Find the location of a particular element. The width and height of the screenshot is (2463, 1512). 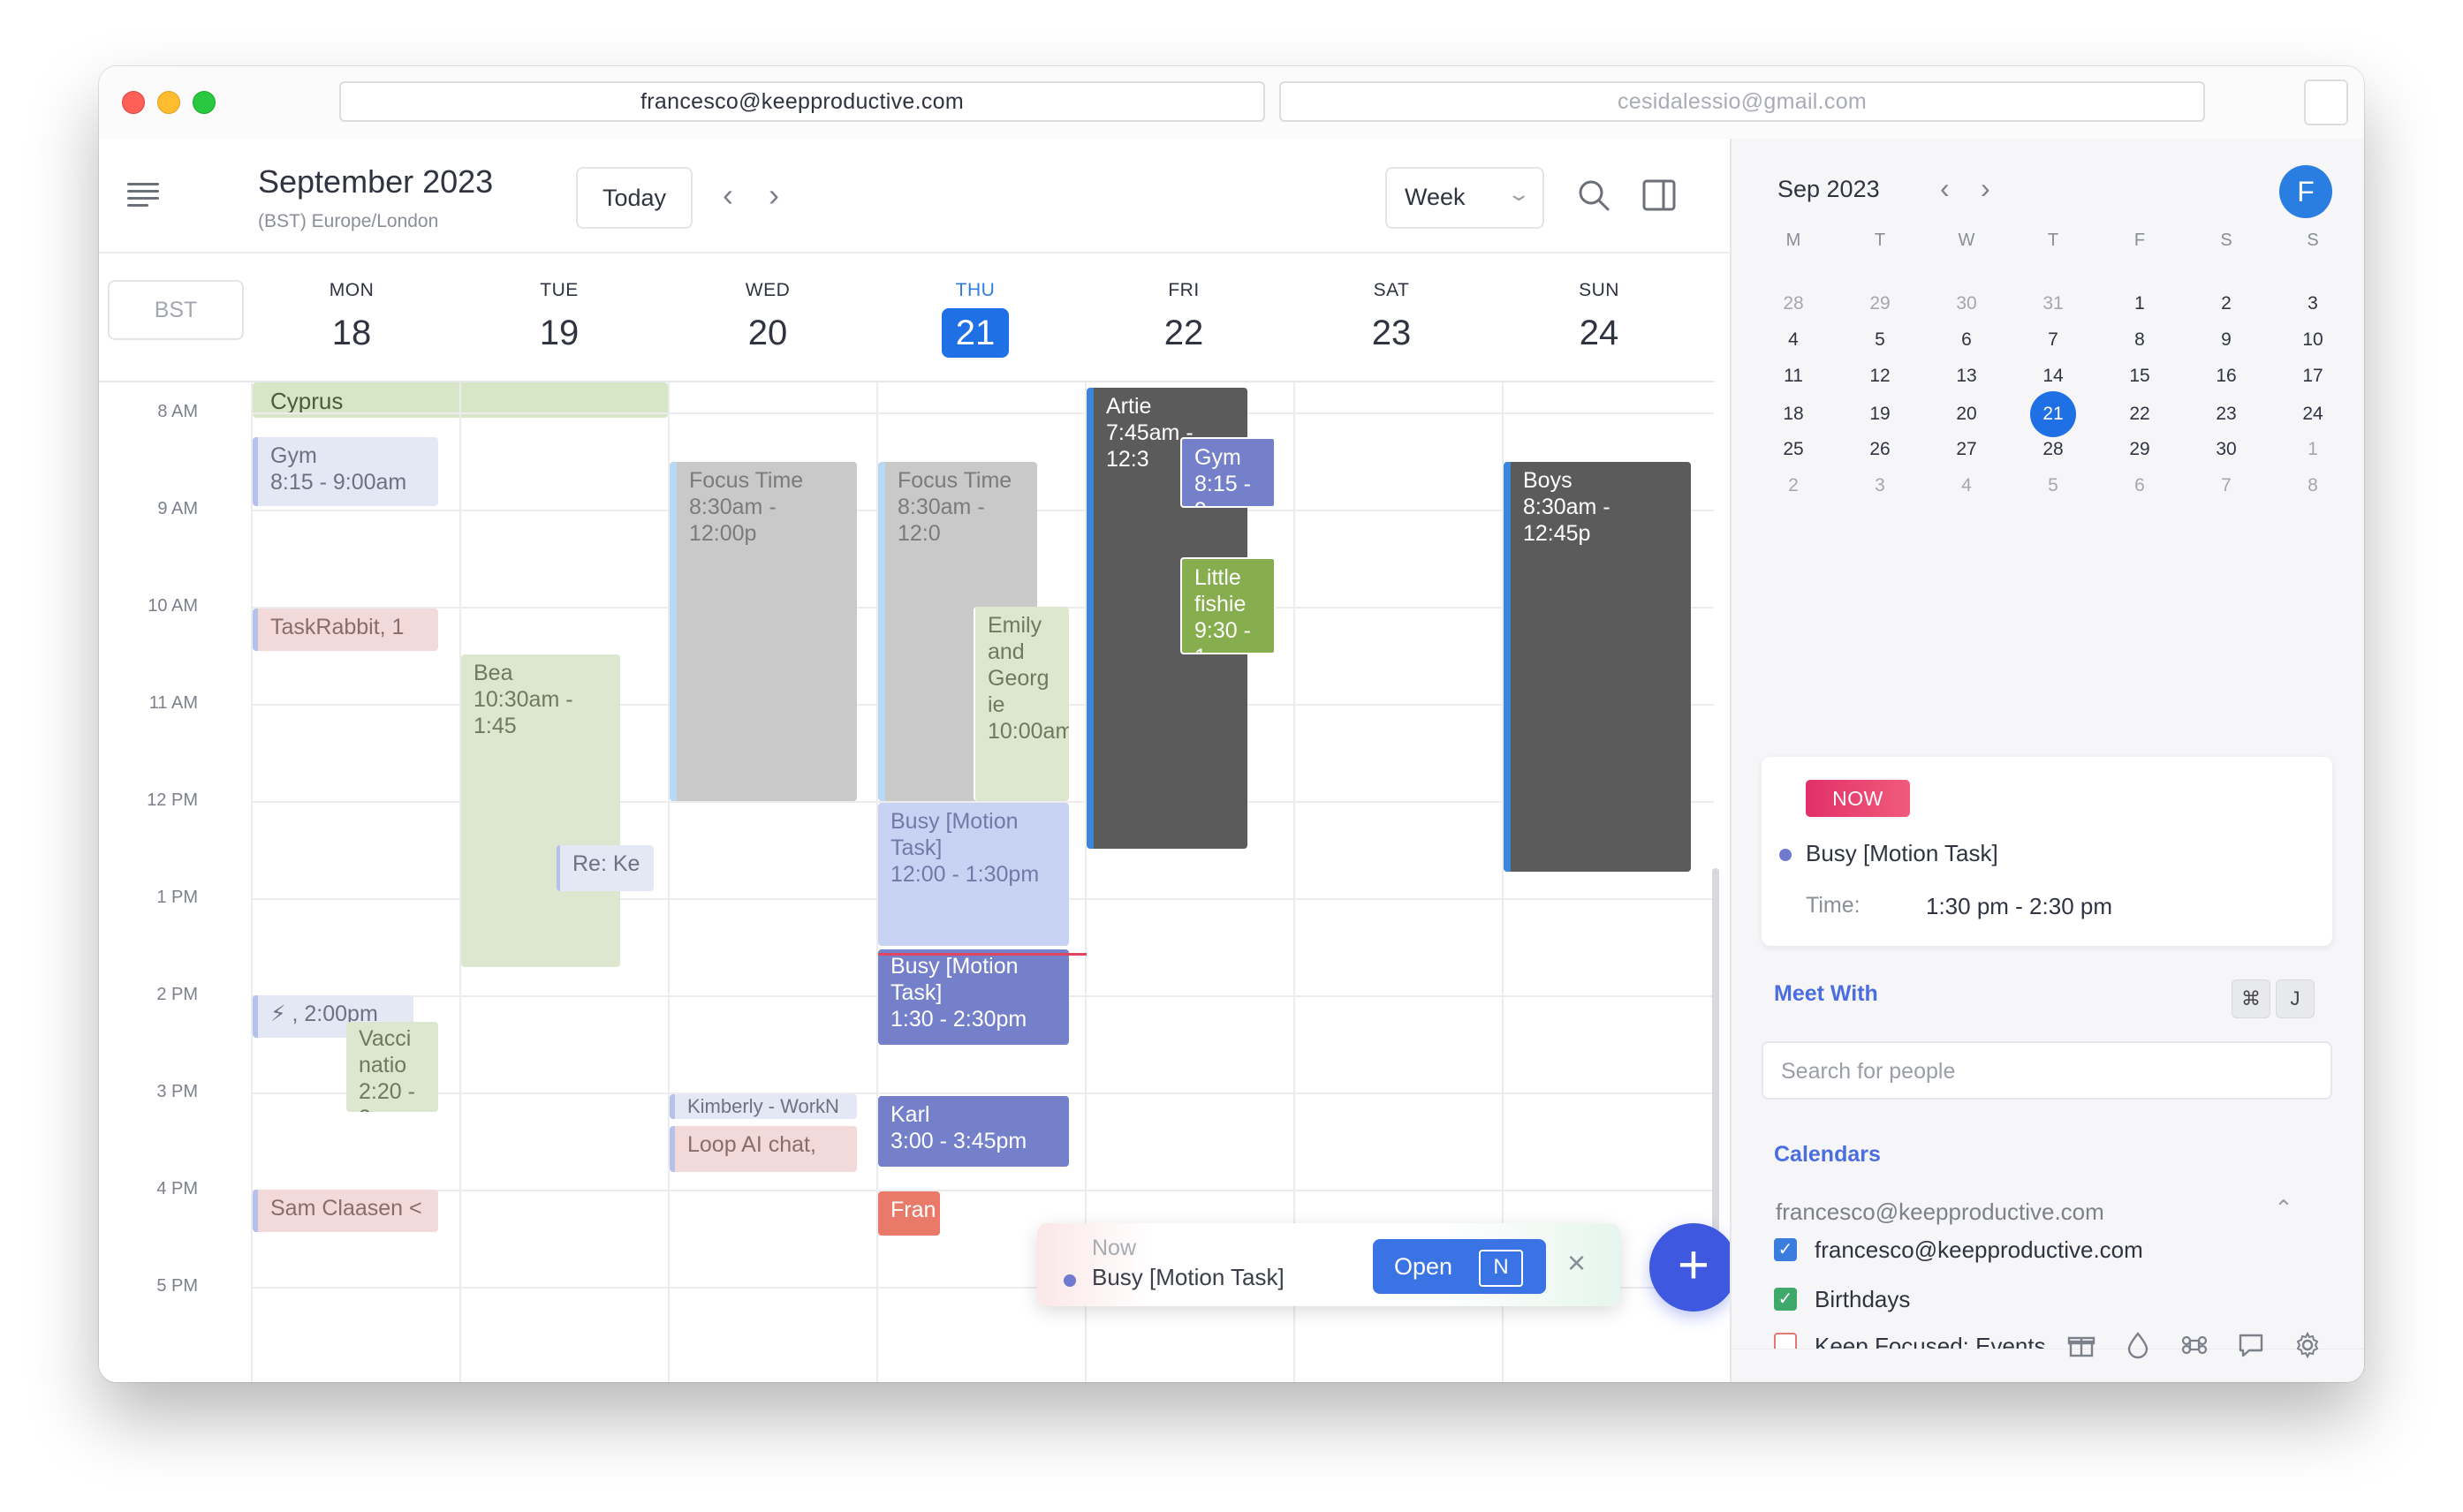

calendars-title: Calendars is located at coordinates (1827, 1155).